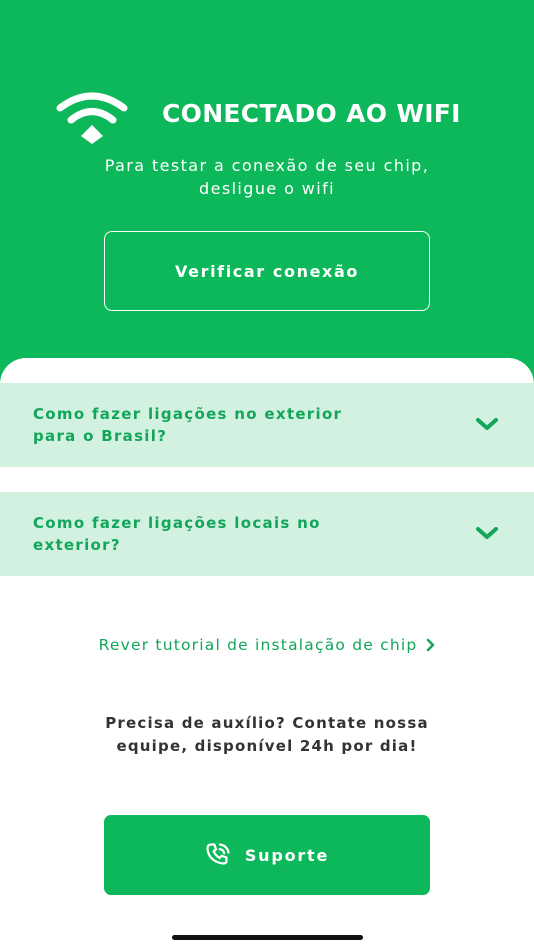  Describe the element at coordinates (77, 545) in the screenshot. I see `faq-question-line-2: exterior?` at that location.